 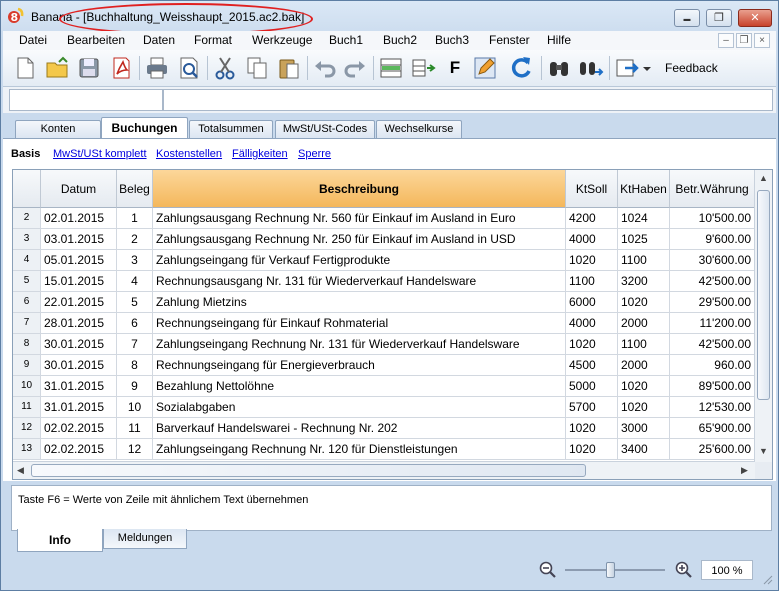 What do you see at coordinates (25, 154) in the screenshot?
I see `view-basis: Basis` at bounding box center [25, 154].